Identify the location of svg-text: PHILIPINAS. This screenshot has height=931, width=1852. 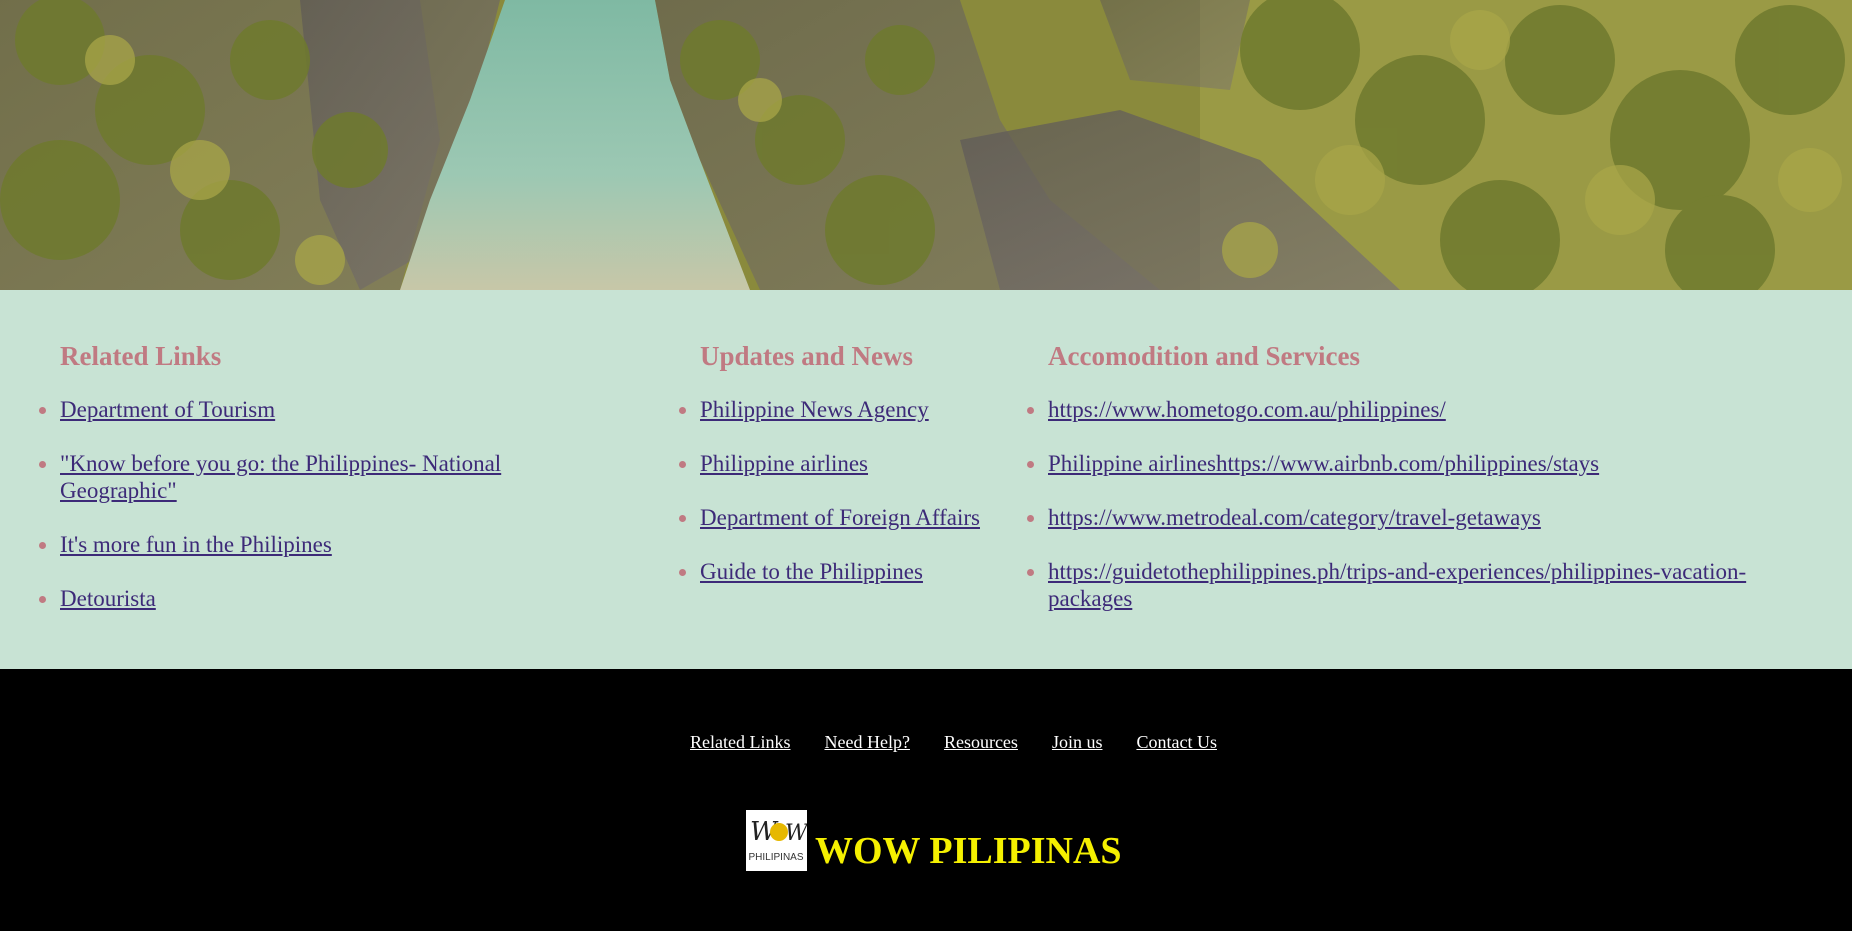
(775, 857).